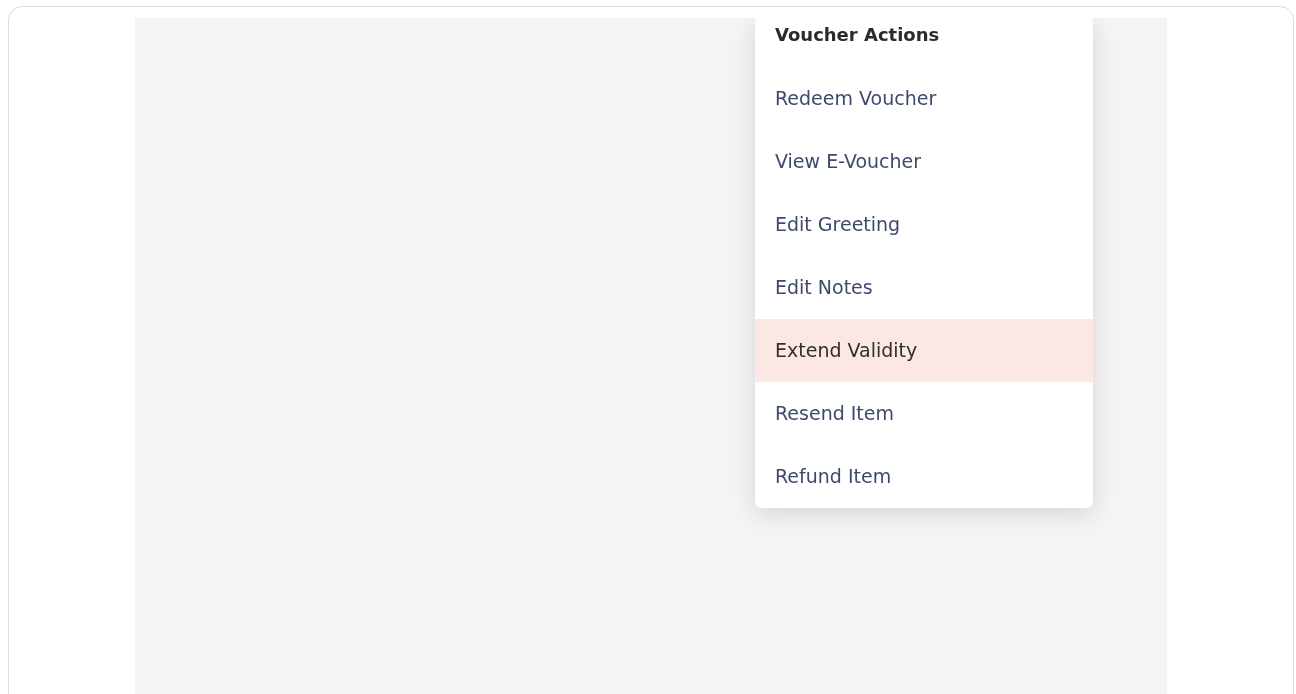  Describe the element at coordinates (924, 224) in the screenshot. I see `menu-item: Edit Greeting` at that location.